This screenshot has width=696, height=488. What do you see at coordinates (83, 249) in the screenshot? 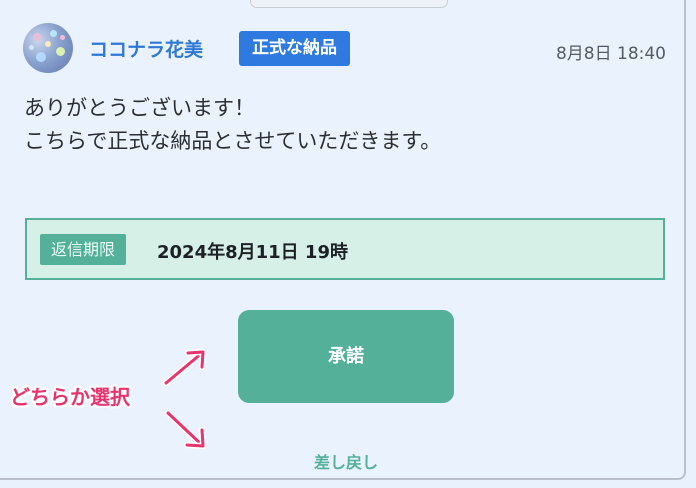
I see `deadline-label: 返信期限` at bounding box center [83, 249].